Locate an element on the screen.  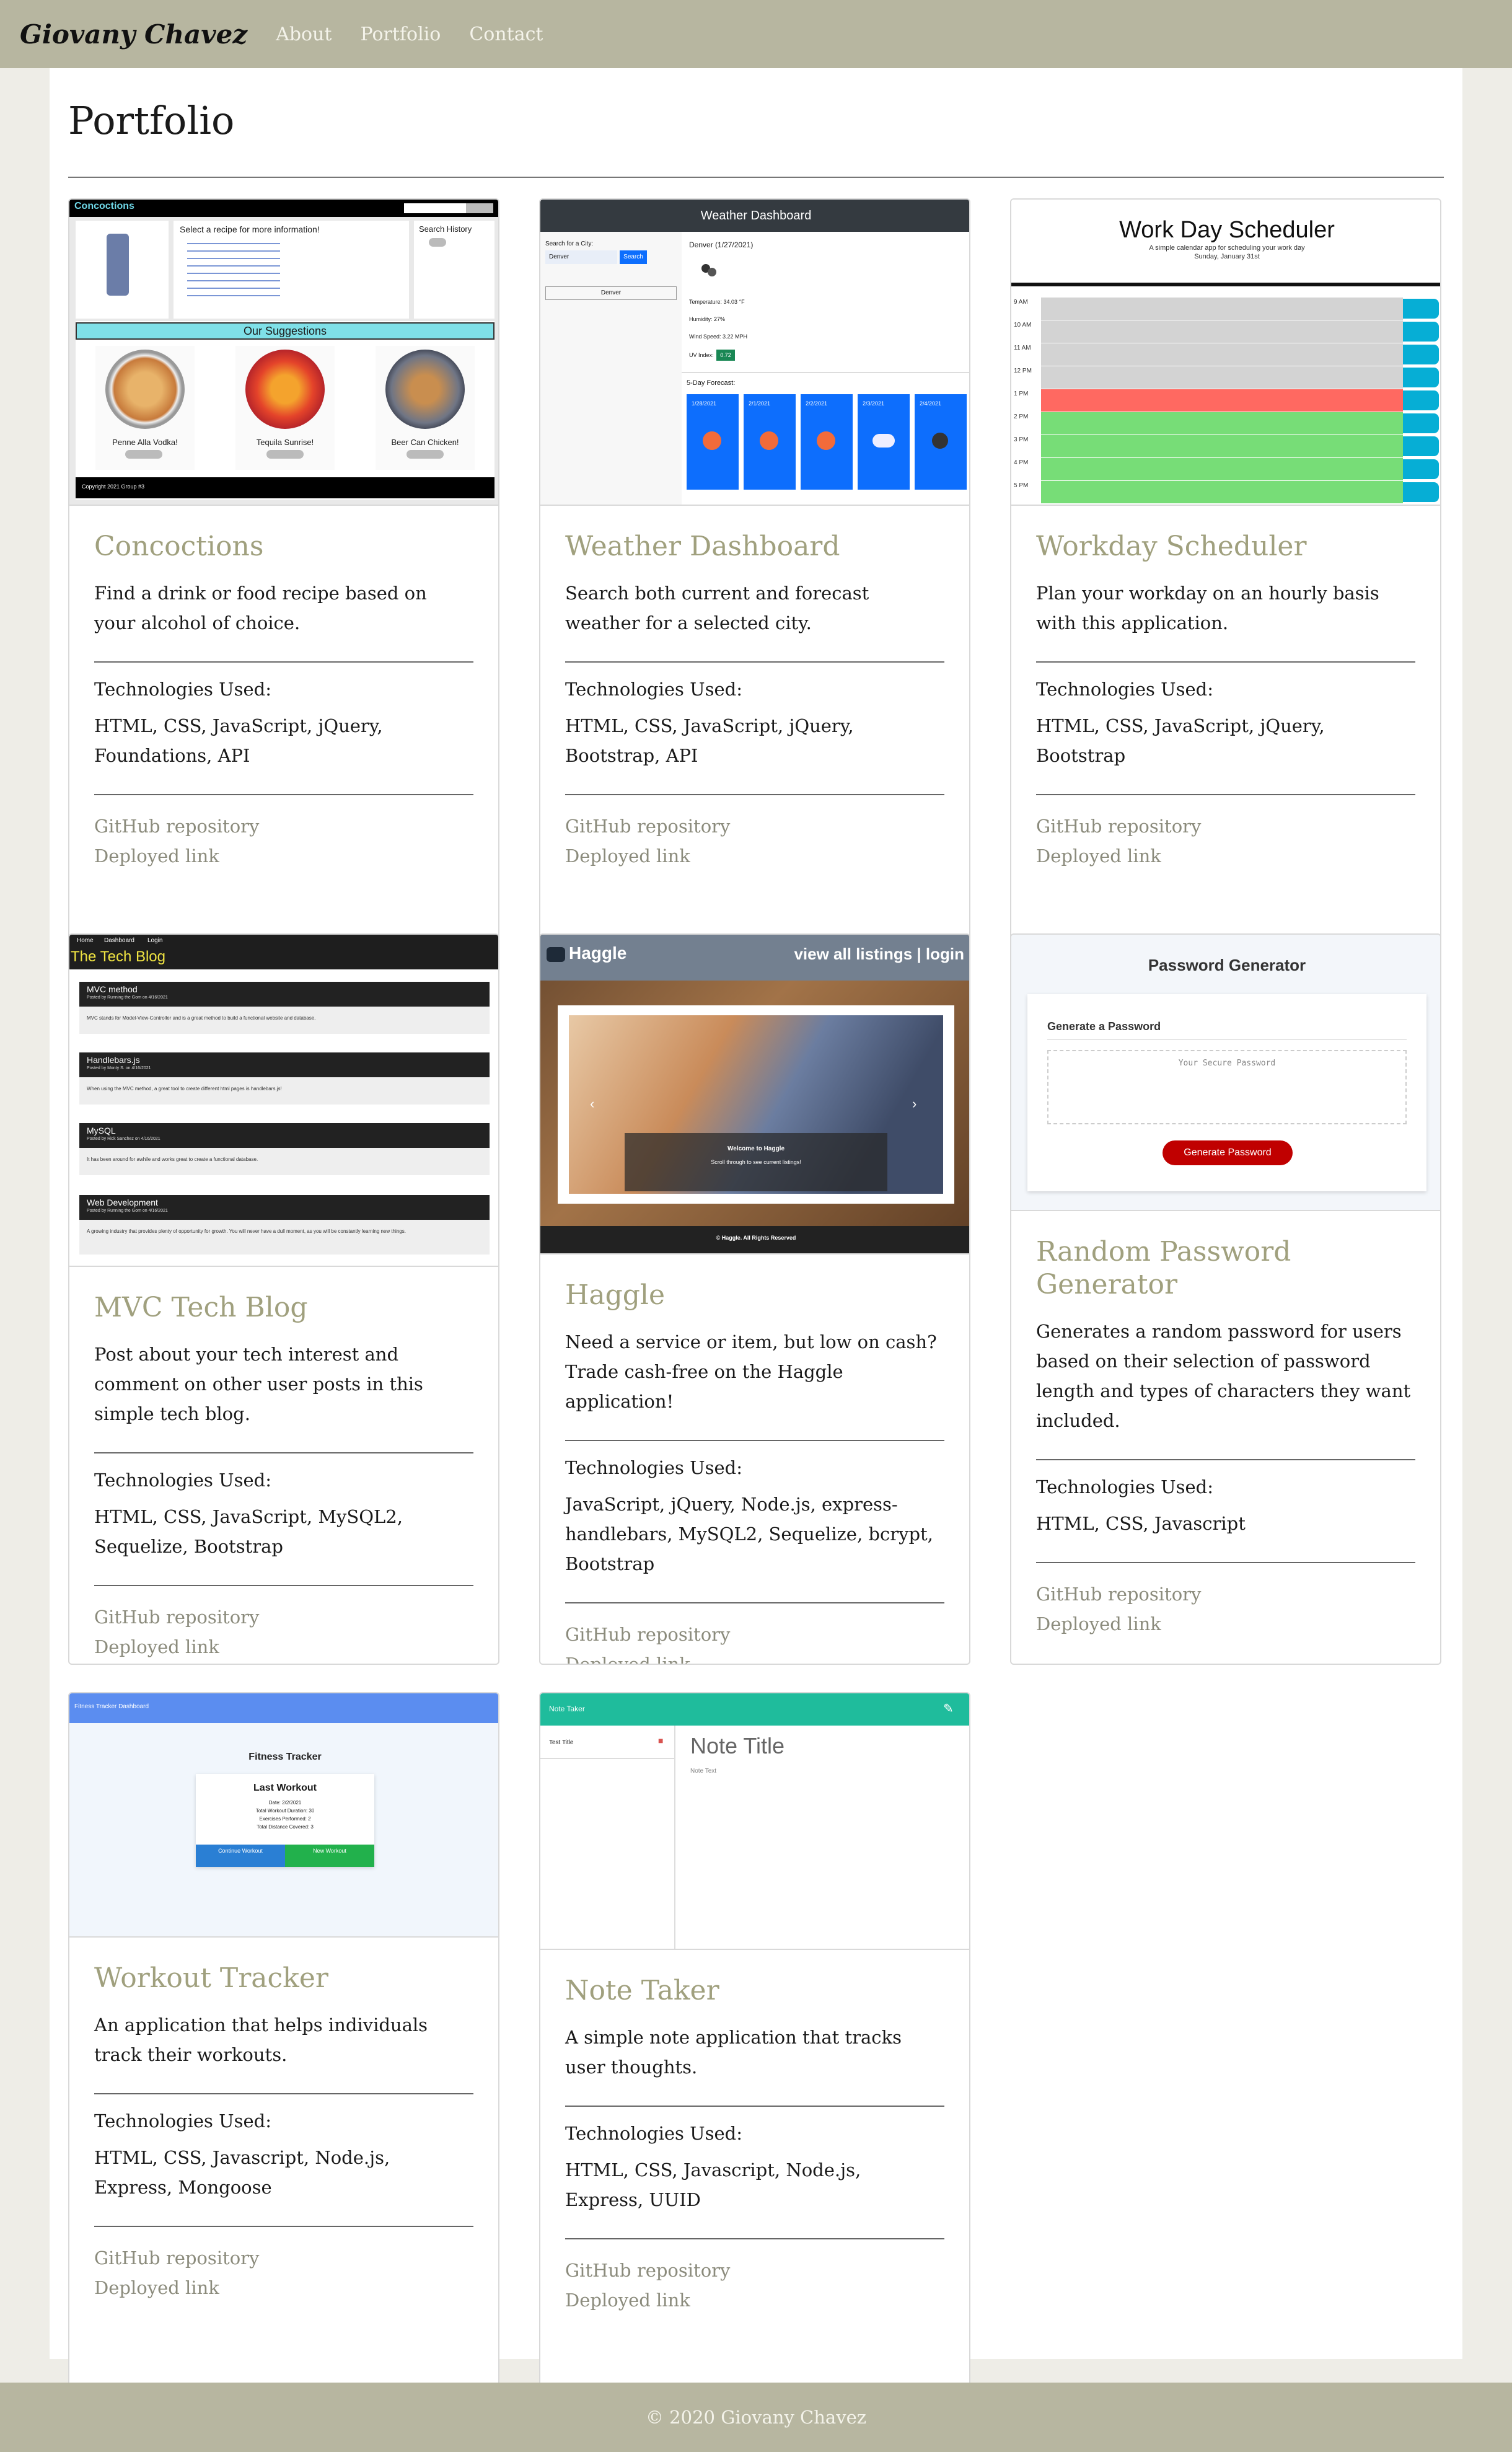
handshake-icon is located at coordinates (556, 954).